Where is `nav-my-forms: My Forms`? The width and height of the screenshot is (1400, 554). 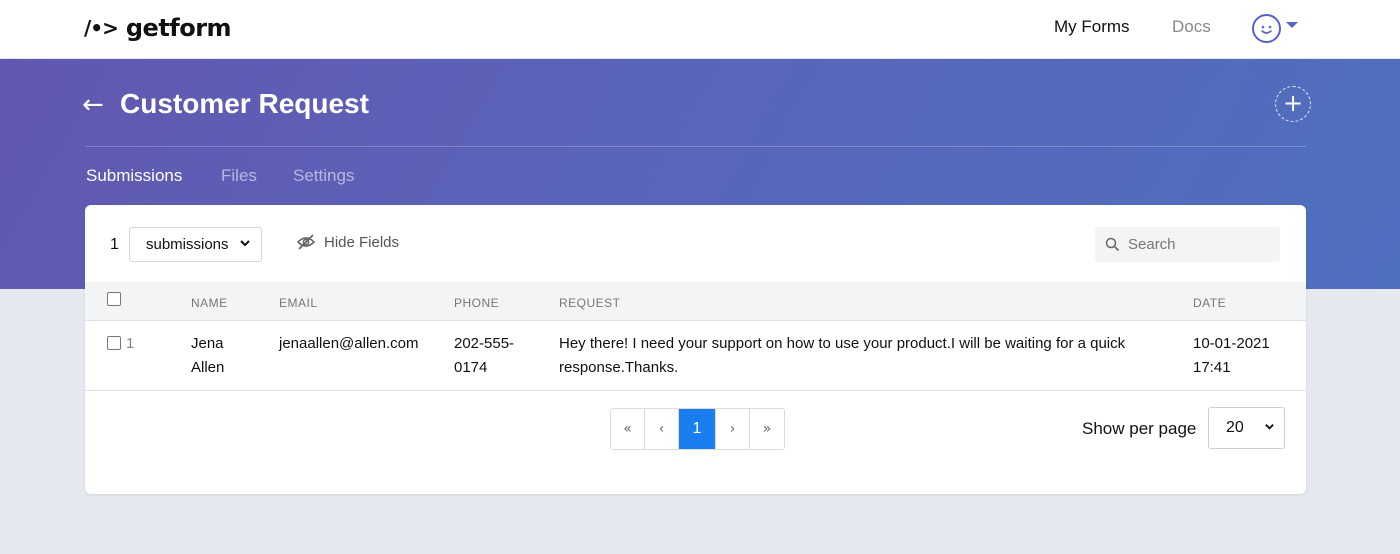 nav-my-forms: My Forms is located at coordinates (1092, 27).